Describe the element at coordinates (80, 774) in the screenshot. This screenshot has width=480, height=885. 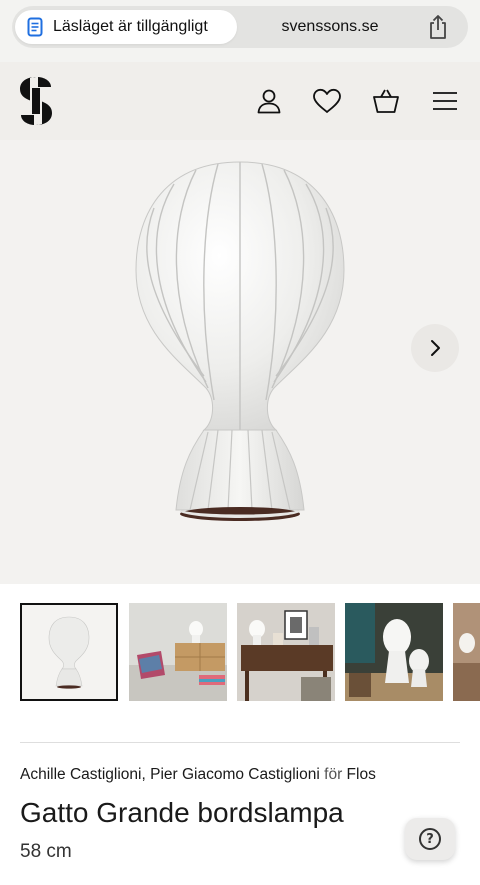
I see `designer-link-achille: Achille Castiglioni` at that location.